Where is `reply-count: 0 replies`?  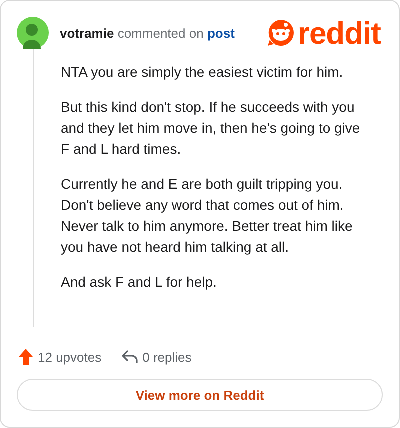
reply-count: 0 replies is located at coordinates (167, 357).